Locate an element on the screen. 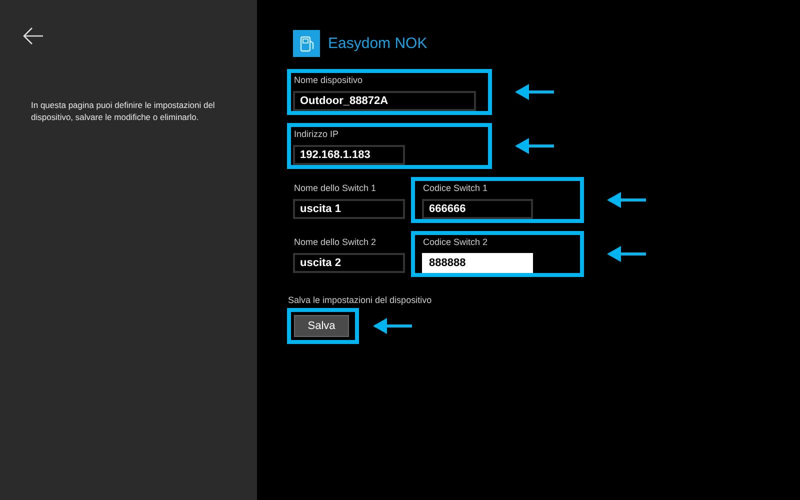  back-button is located at coordinates (33, 36).